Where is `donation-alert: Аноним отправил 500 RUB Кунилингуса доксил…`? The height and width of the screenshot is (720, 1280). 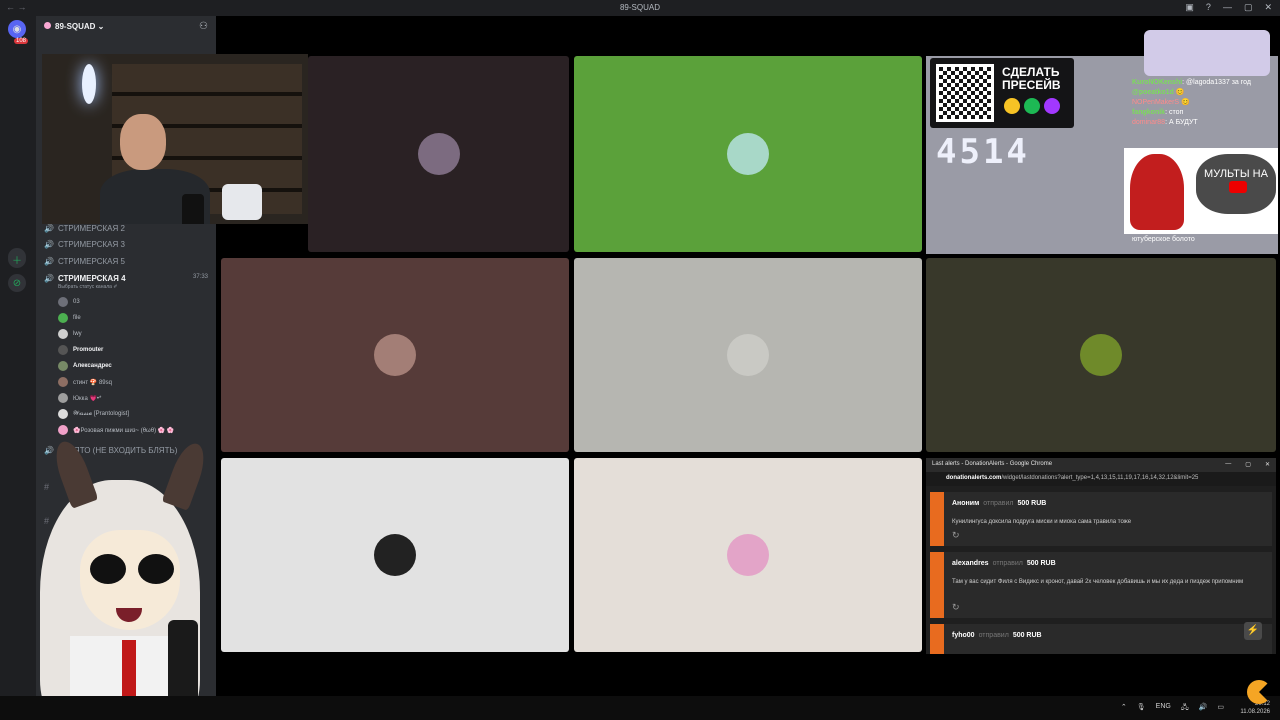 donation-alert: Аноним отправил 500 RUB Кунилингуса доксил… is located at coordinates (1101, 519).